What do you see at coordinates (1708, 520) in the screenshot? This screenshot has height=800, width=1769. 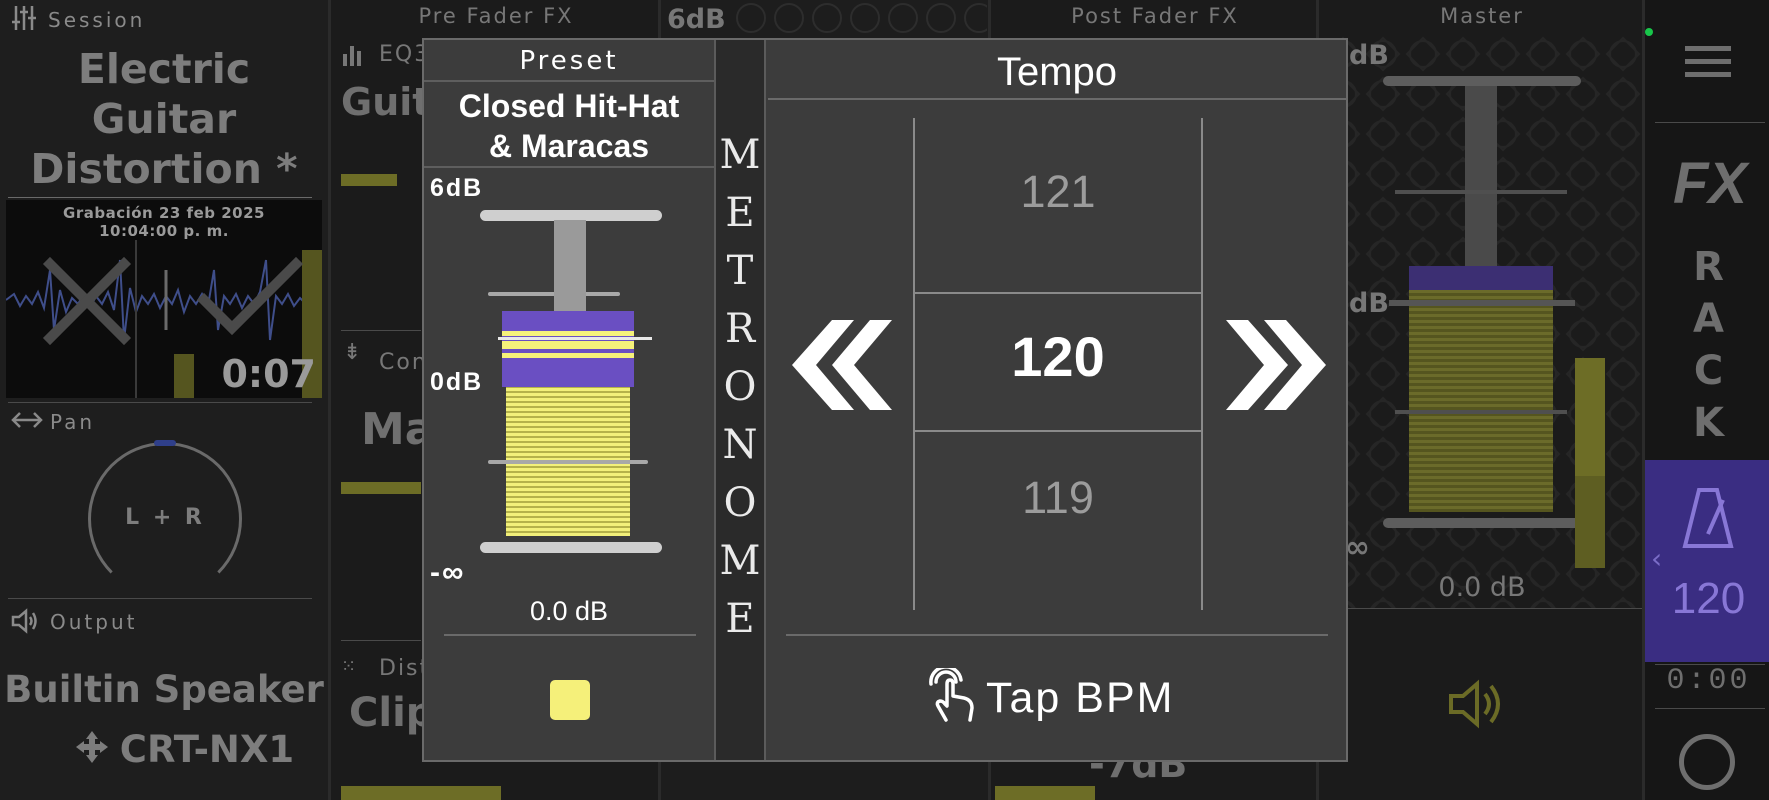 I see `metronome-icon` at bounding box center [1708, 520].